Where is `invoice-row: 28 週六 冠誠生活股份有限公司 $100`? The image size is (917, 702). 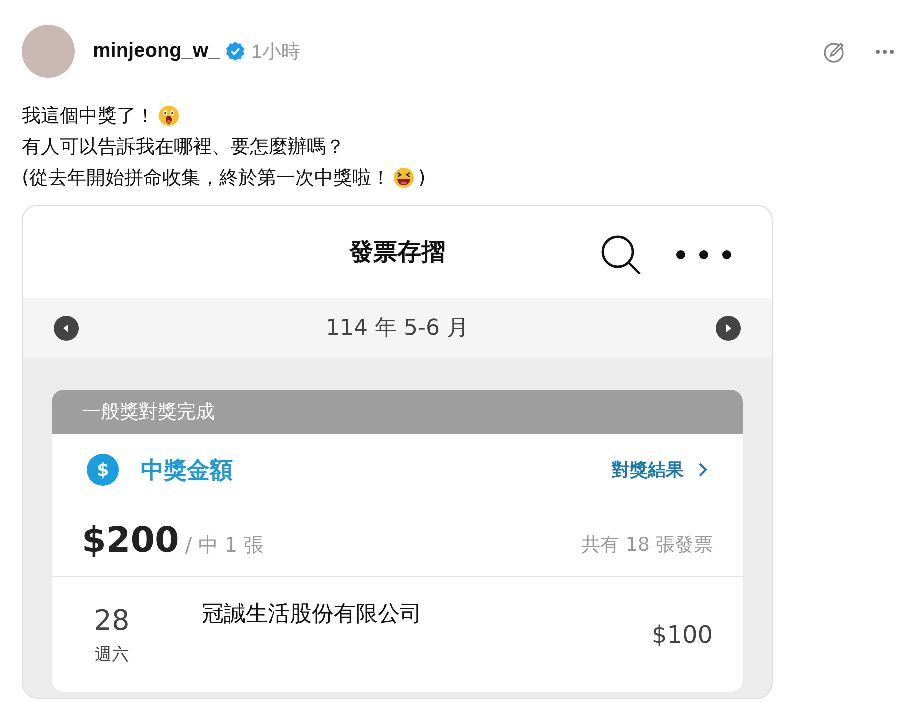 invoice-row: 28 週六 冠誠生活股份有限公司 $100 is located at coordinates (397, 634).